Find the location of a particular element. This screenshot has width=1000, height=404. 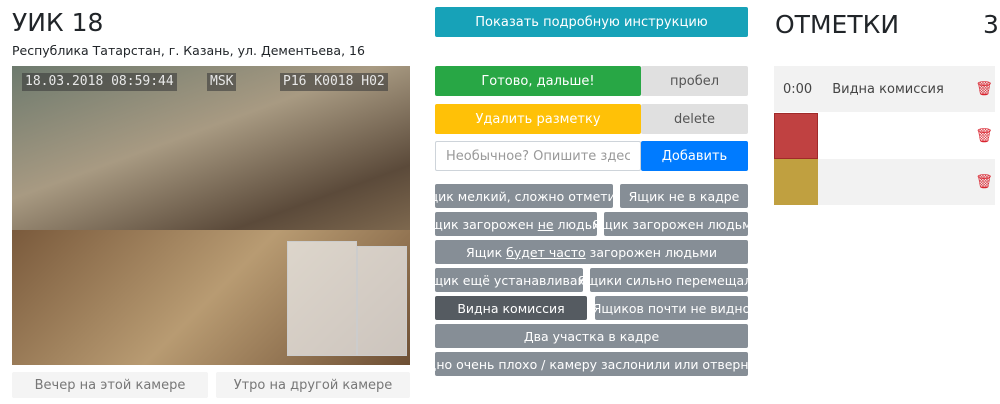

instructions-button: Показать подробную инструкцию is located at coordinates (591, 22).